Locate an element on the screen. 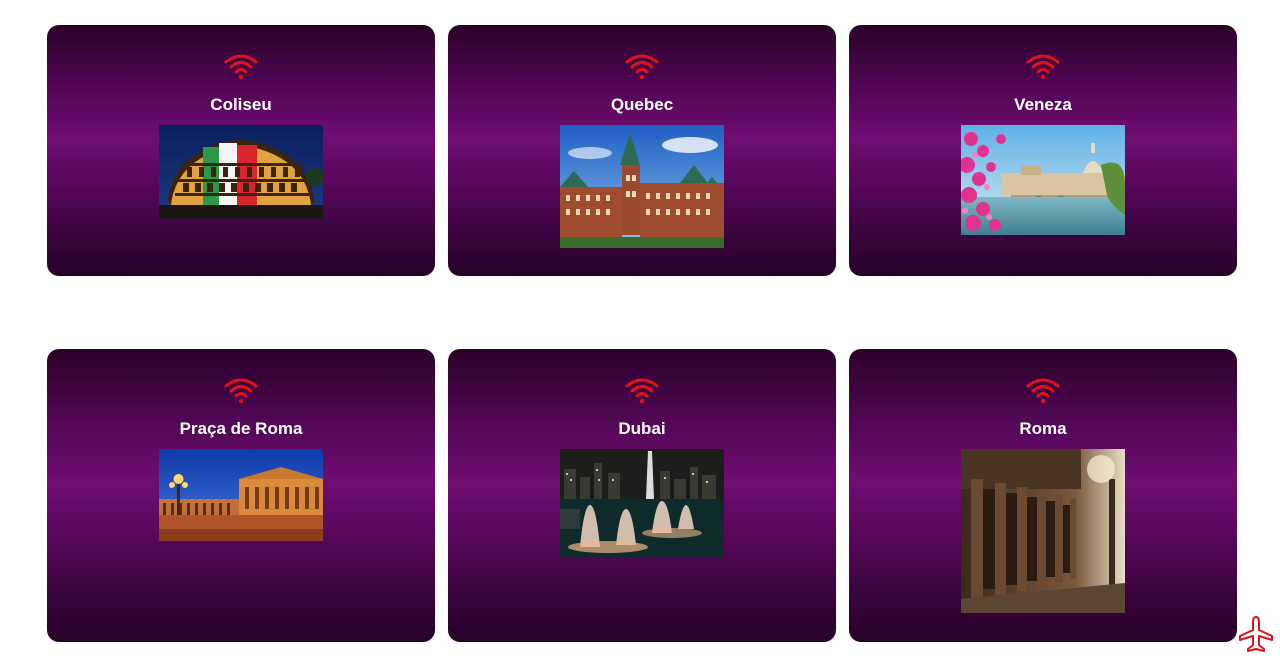 The width and height of the screenshot is (1280, 659). card-title: Veneza is located at coordinates (1043, 104).